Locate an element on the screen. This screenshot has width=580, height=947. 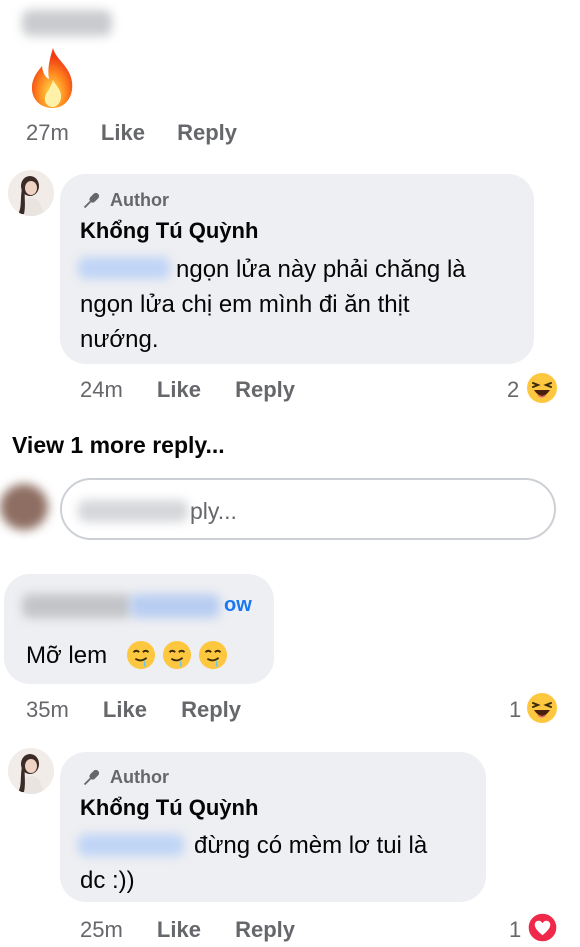
comment3-meta: 35m Like Reply is located at coordinates (133, 710).